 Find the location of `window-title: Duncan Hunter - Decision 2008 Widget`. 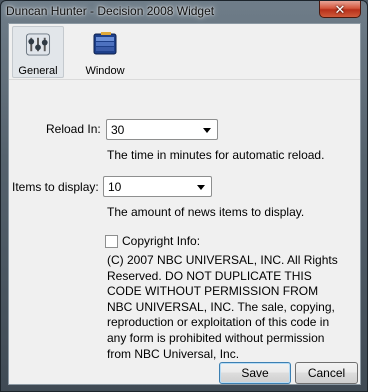

window-title: Duncan Hunter - Decision 2008 Widget is located at coordinates (110, 11).